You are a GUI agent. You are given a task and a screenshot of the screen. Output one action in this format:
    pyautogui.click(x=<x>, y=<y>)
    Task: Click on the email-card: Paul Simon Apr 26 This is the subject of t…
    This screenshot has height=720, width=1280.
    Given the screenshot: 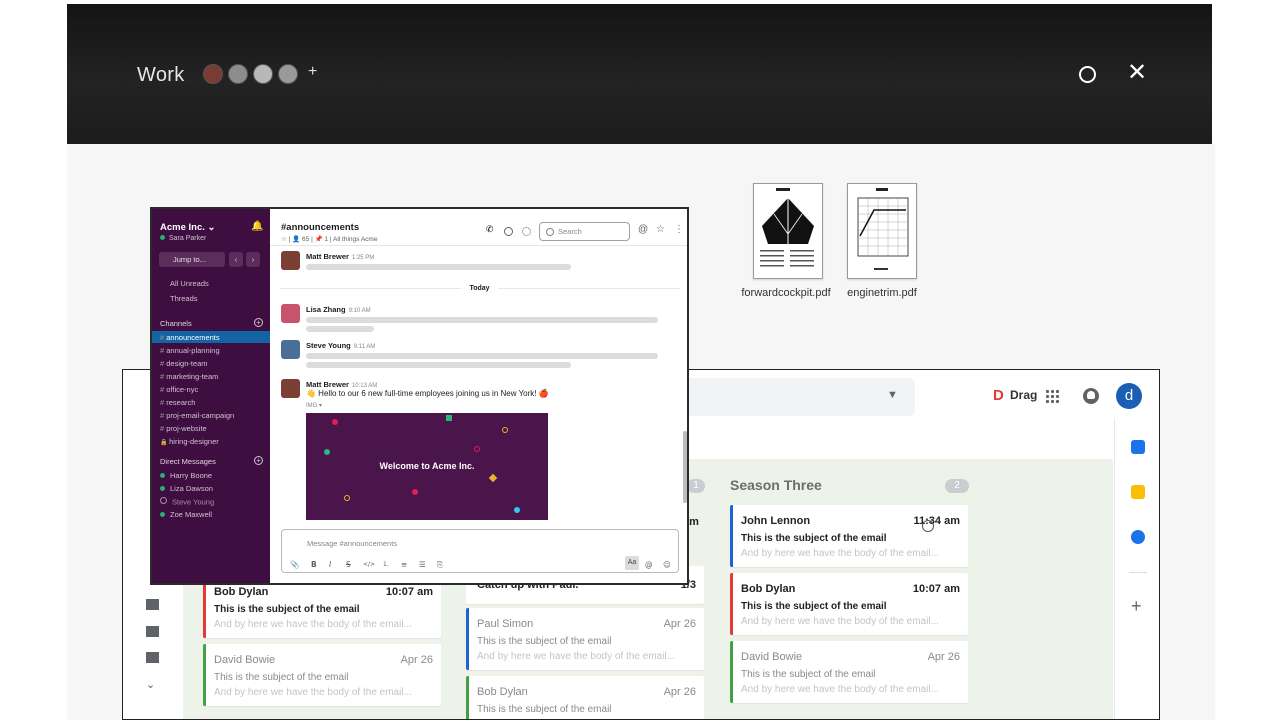 What is the action you would take?
    pyautogui.click(x=585, y=639)
    